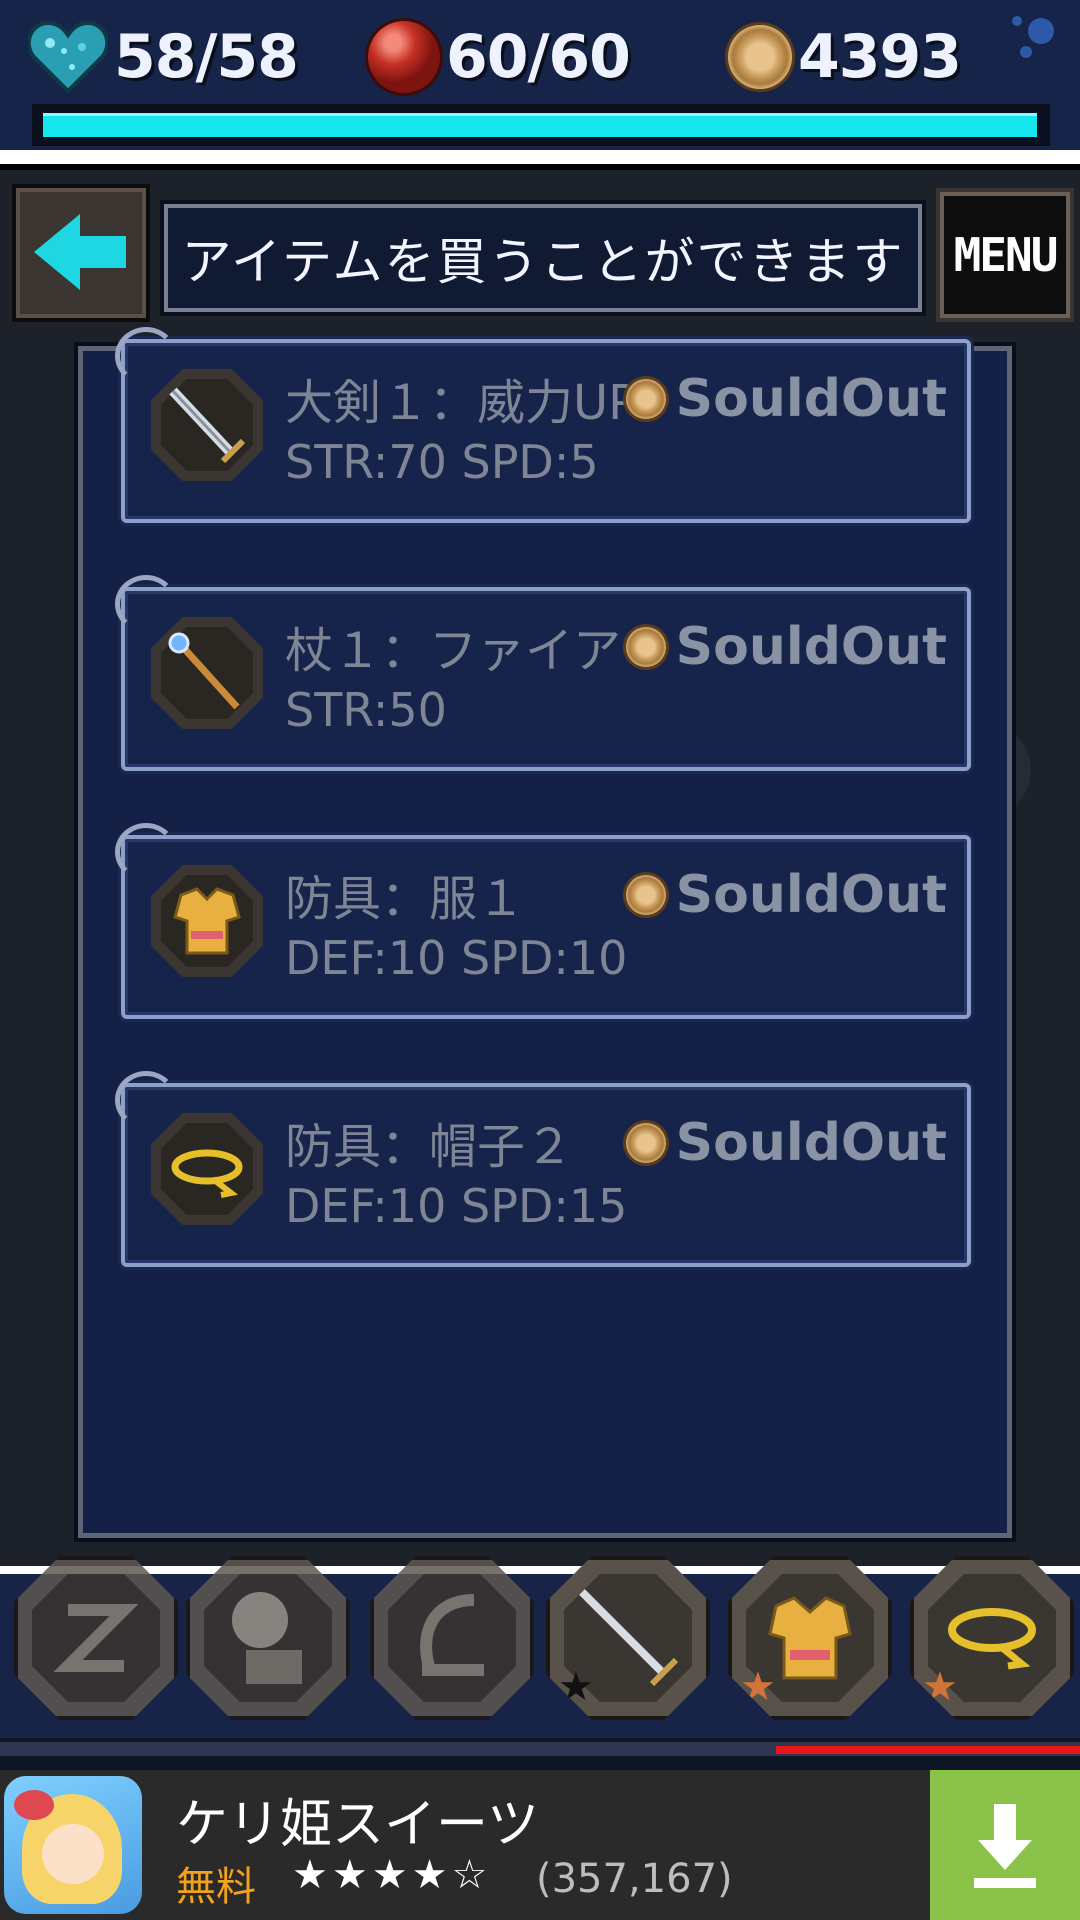  What do you see at coordinates (207, 921) in the screenshot?
I see `clothes-icon` at bounding box center [207, 921].